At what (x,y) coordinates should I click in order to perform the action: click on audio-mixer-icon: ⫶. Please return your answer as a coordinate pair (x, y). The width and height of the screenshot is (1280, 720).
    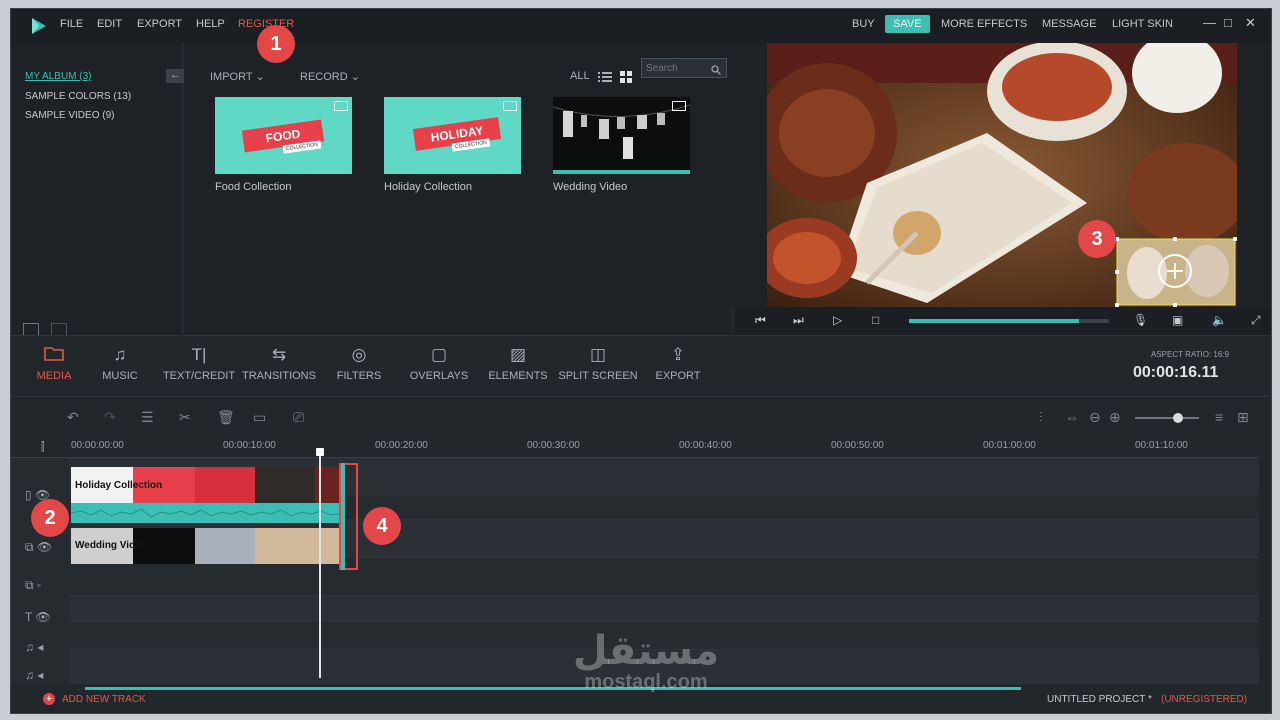
    Looking at the image, I should click on (1041, 417).